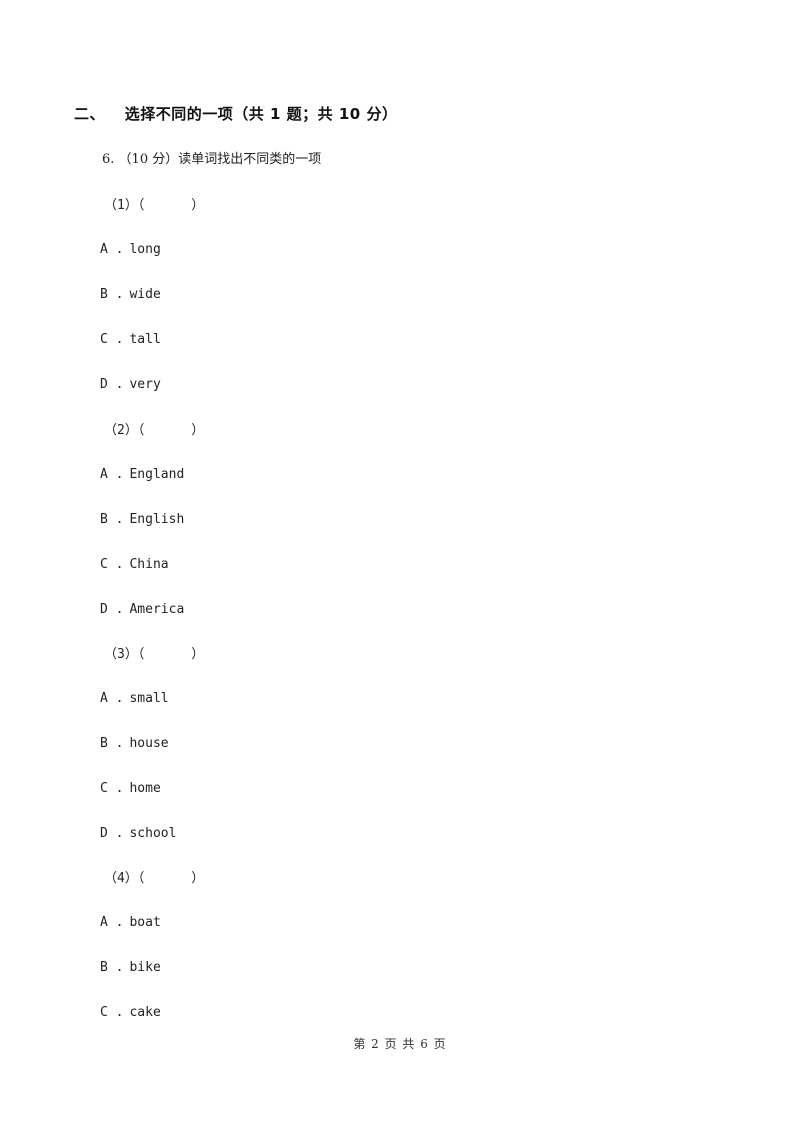 This screenshot has width=800, height=1132. I want to click on section-heading: 二、 选择不同的一项（共 1 题；共 10 分）, so click(235, 113).